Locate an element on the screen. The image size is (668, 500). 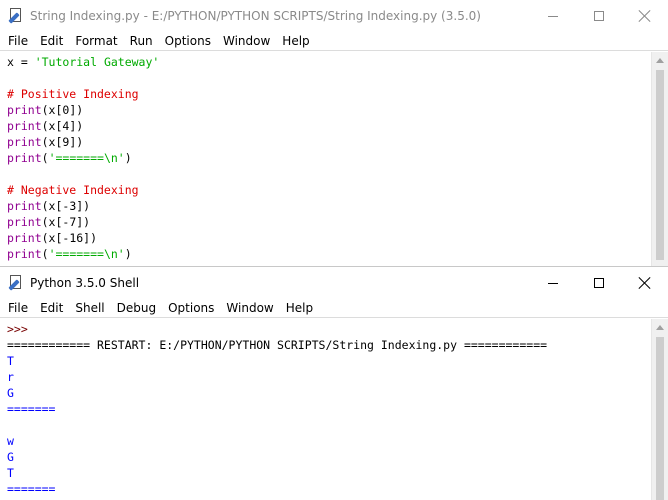
output-line: w is located at coordinates (10, 441).